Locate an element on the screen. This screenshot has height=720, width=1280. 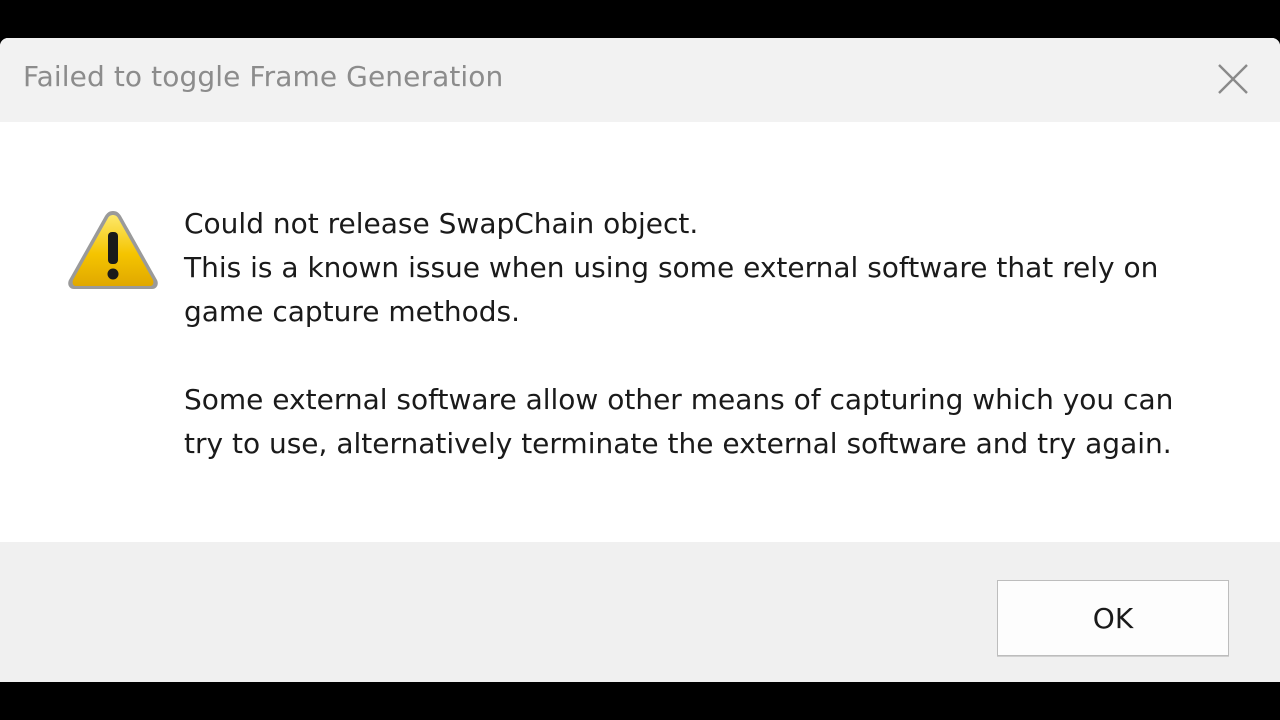
message-line: Could not release SwapChain object. is located at coordinates (441, 223).